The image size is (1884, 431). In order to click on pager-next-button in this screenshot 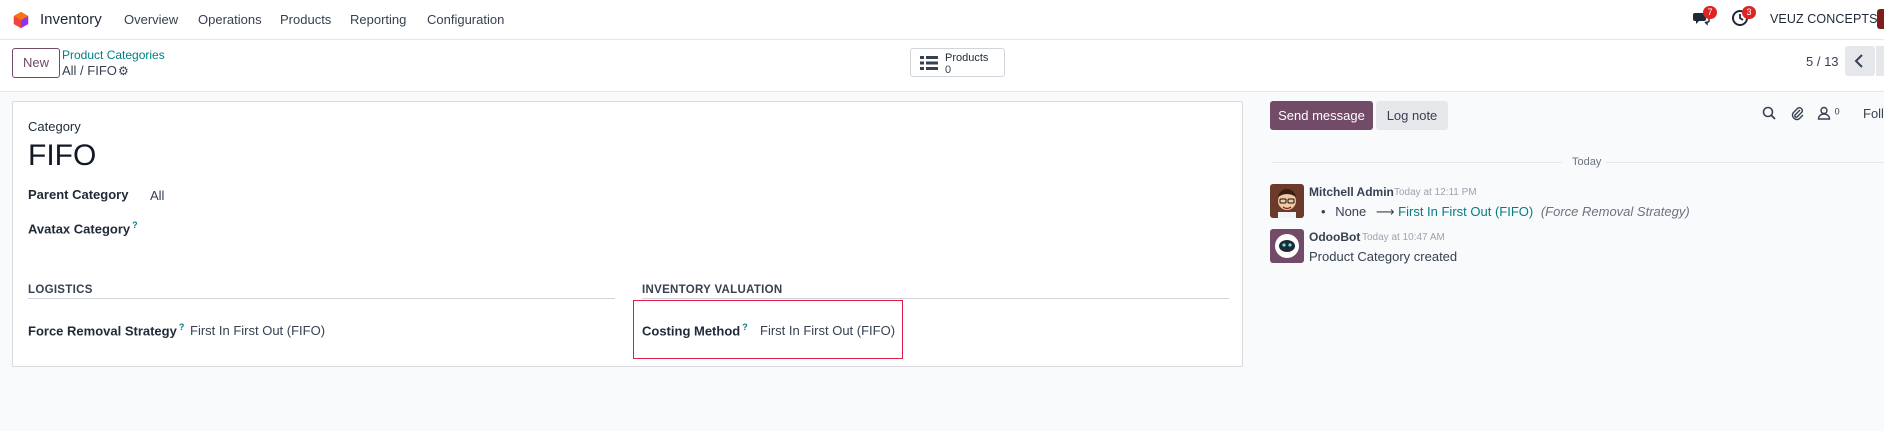, I will do `click(1880, 61)`.